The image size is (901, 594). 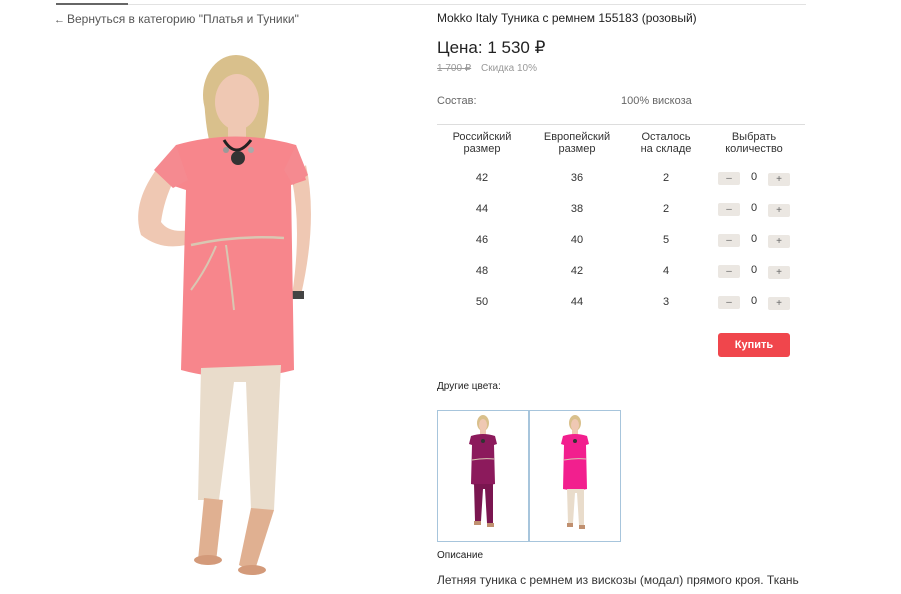 I want to click on header-european-size-line2: размер, so click(x=577, y=149).